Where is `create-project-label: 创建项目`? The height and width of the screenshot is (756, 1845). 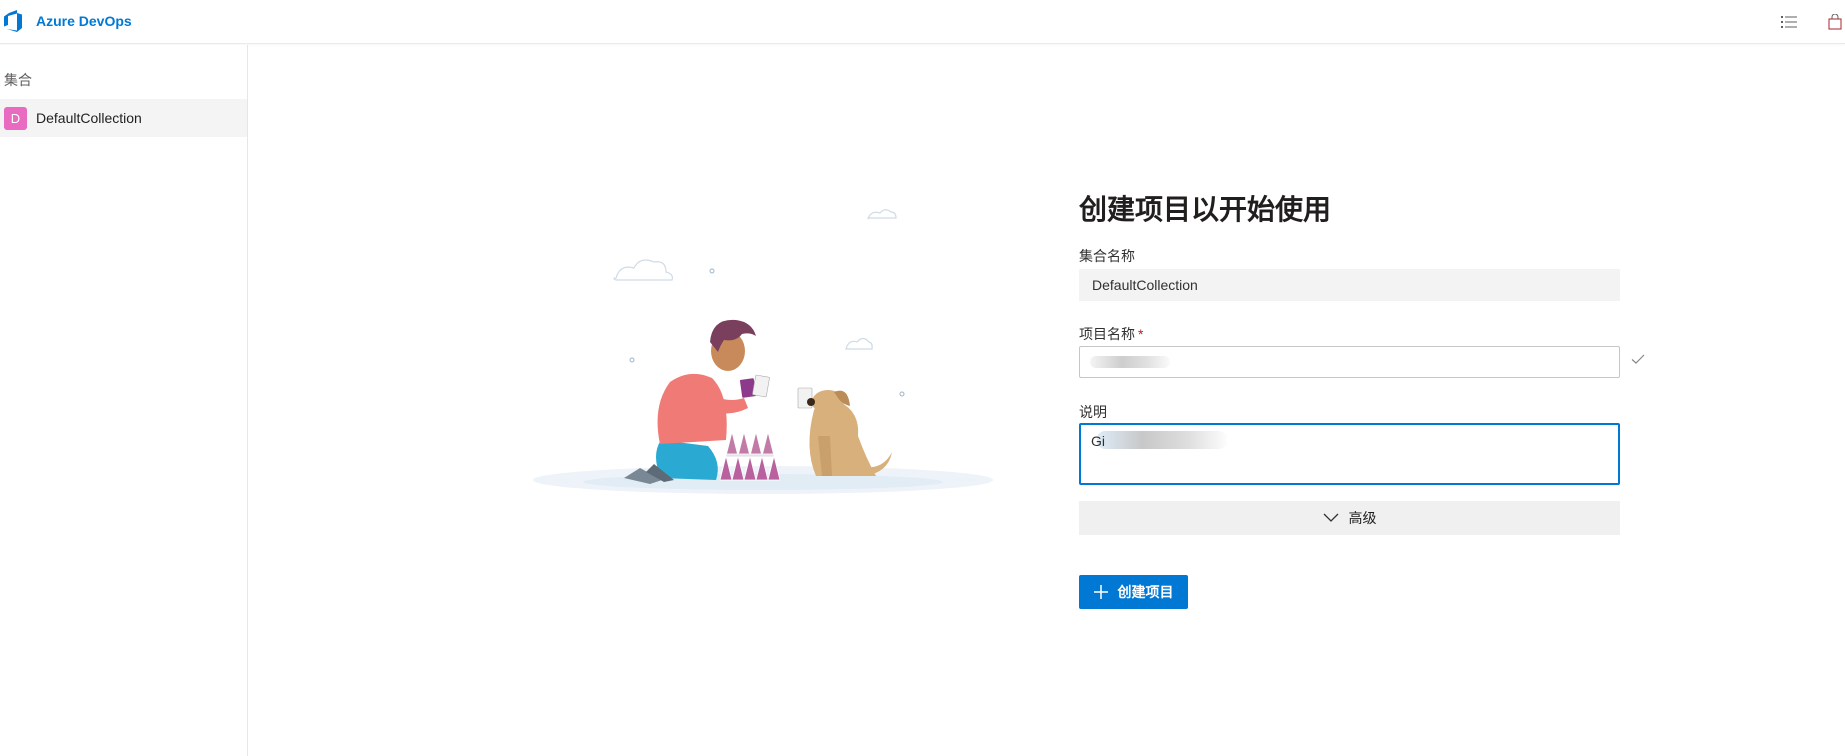 create-project-label: 创建项目 is located at coordinates (1145, 592).